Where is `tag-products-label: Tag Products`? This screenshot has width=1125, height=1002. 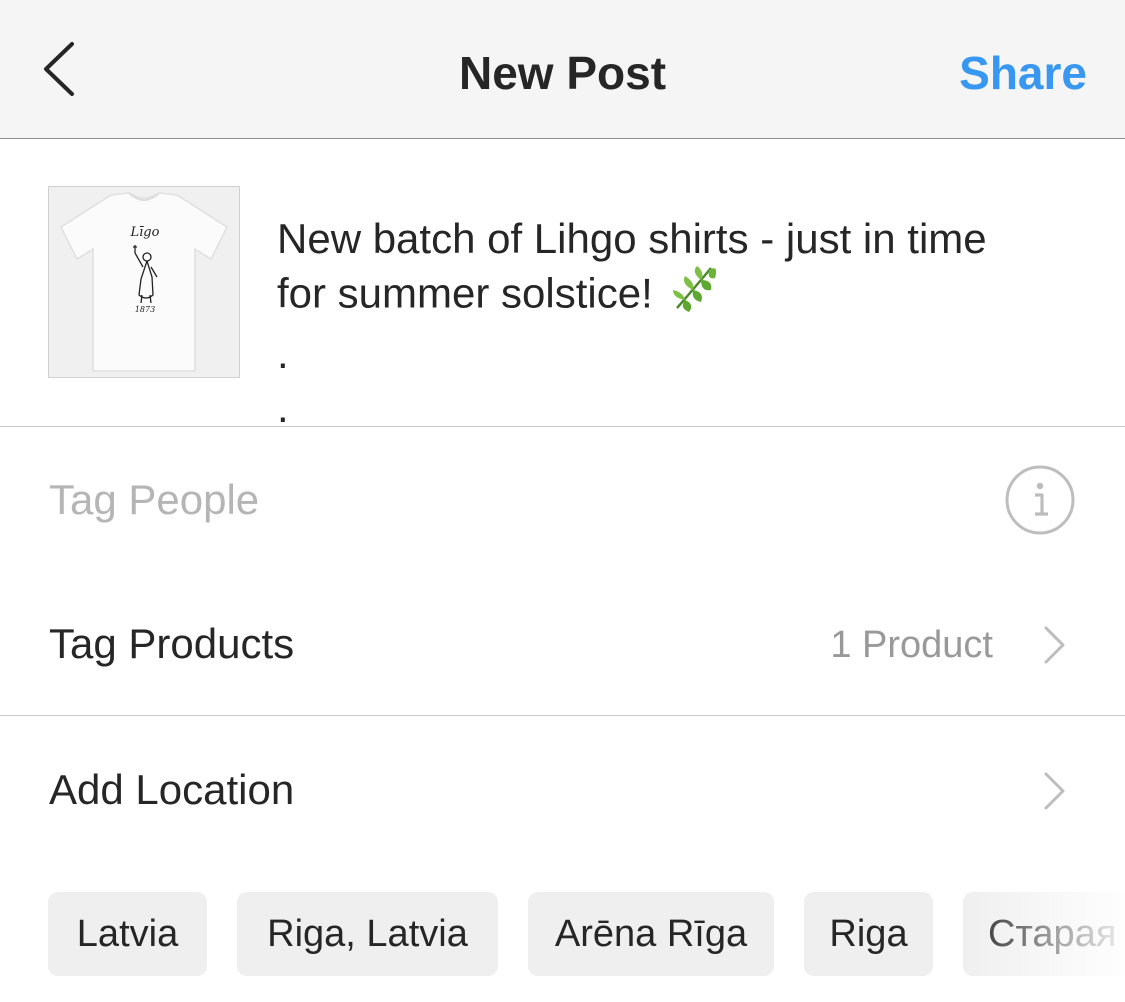 tag-products-label: Tag Products is located at coordinates (172, 643).